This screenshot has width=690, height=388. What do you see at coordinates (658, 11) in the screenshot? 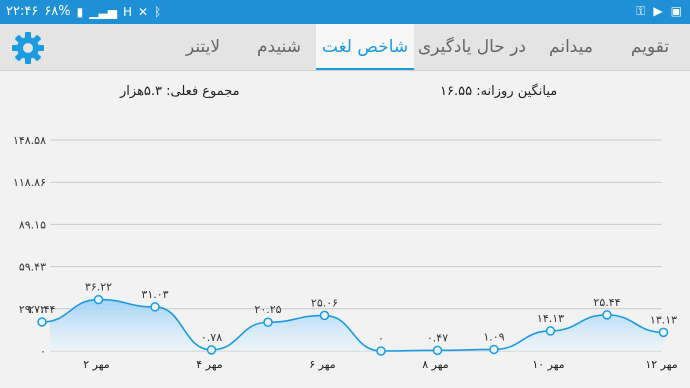
I see `youtube-icon: ▶` at bounding box center [658, 11].